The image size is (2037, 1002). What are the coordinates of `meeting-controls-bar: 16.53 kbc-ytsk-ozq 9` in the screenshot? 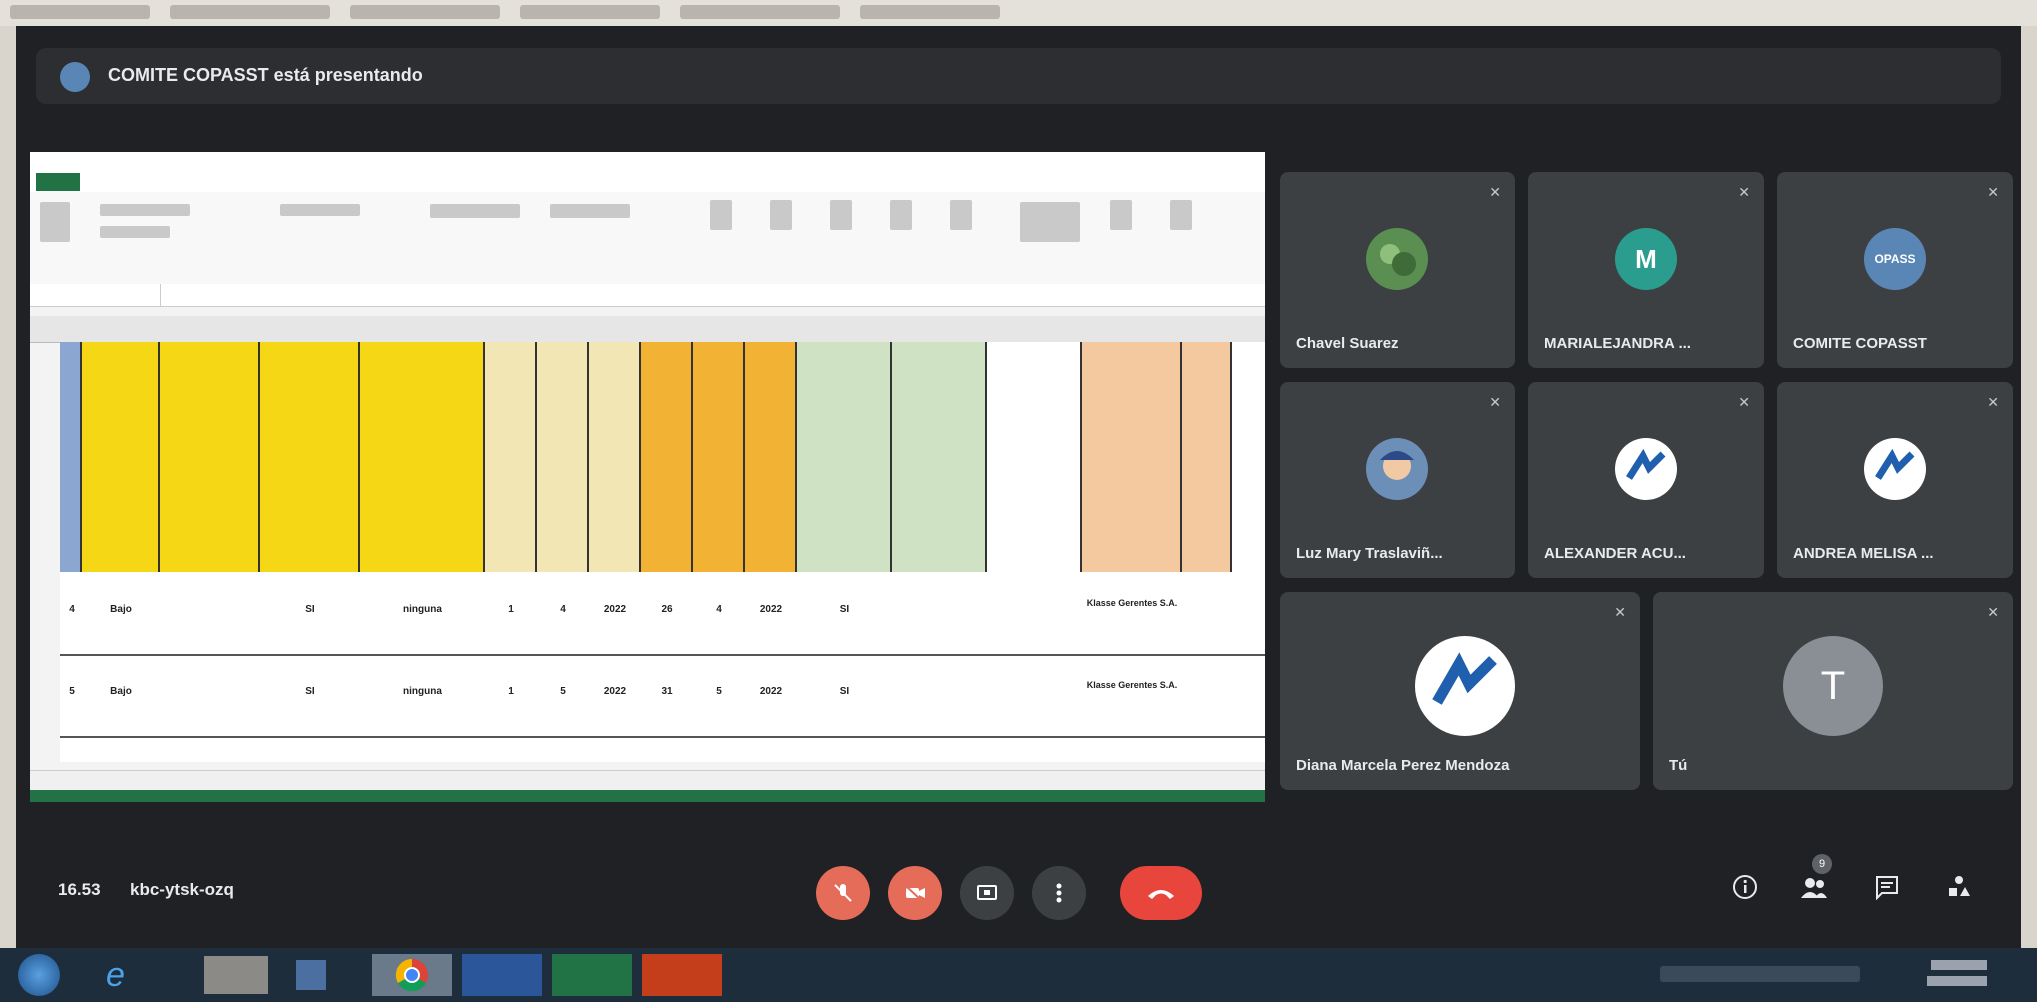 It's located at (1018, 891).